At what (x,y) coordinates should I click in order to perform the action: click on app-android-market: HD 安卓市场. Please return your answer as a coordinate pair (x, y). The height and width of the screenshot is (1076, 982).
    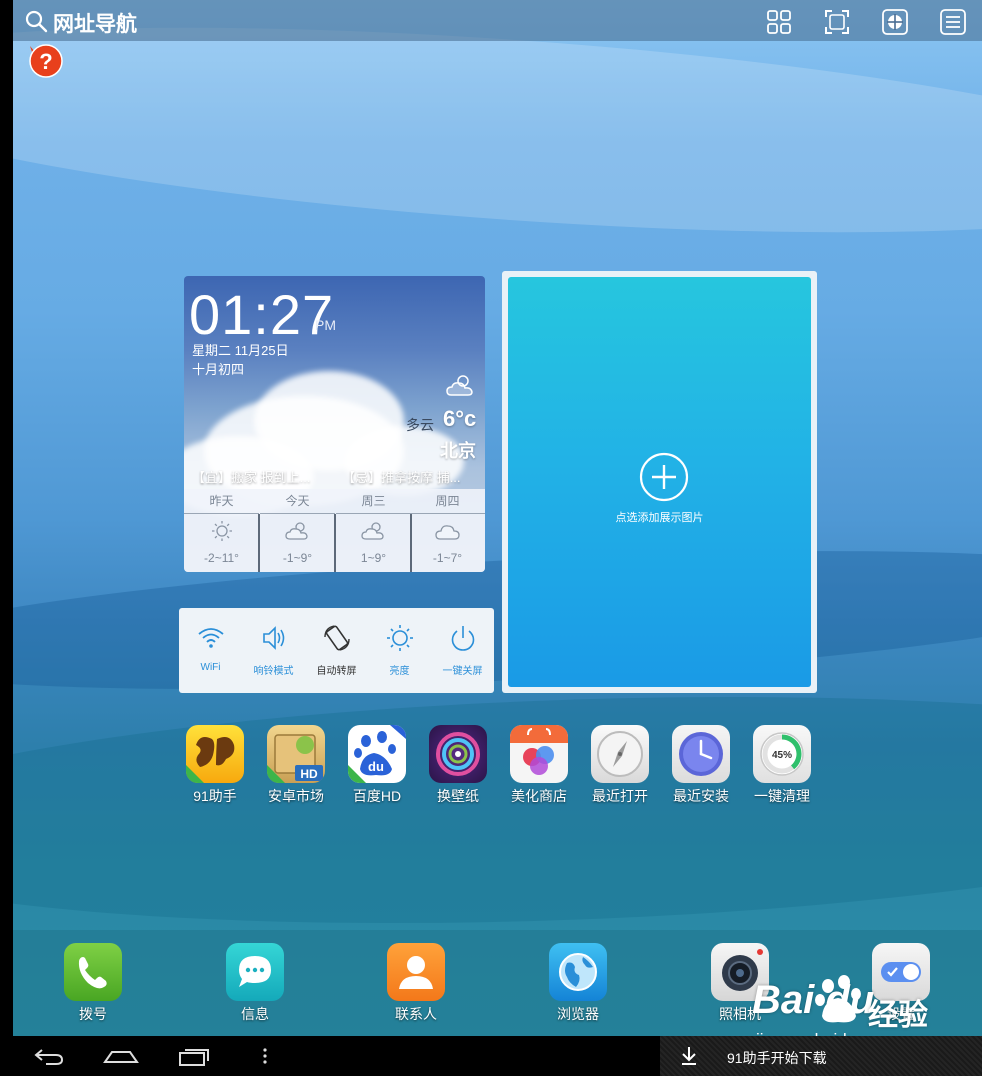
    Looking at the image, I should click on (296, 770).